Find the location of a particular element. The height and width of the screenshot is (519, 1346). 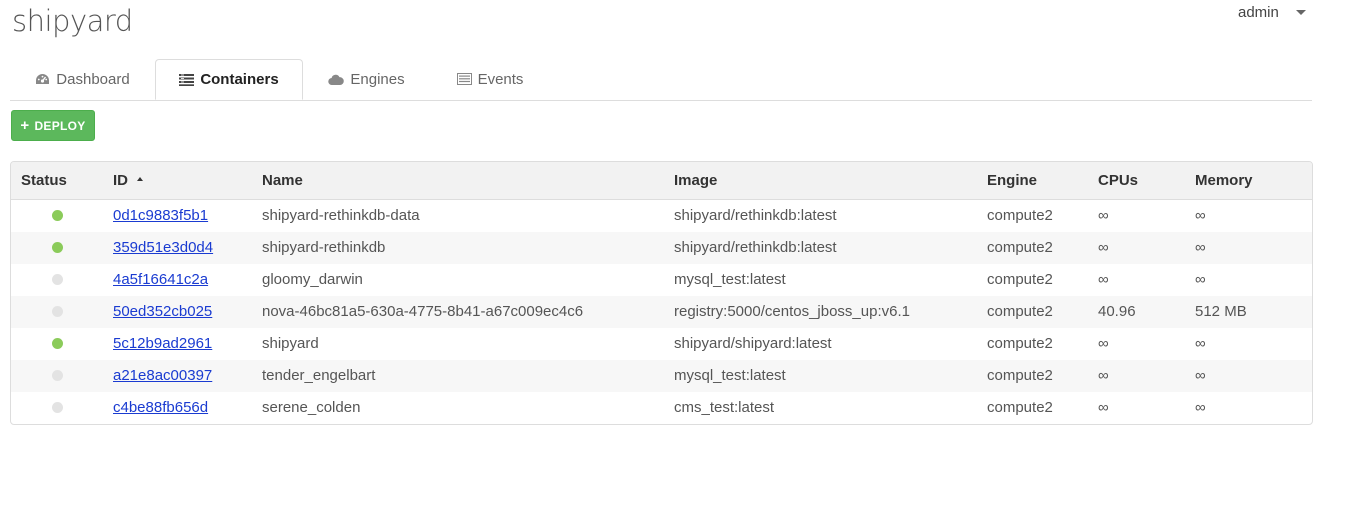

container-id-link: a21e8ac00397 is located at coordinates (162, 375).